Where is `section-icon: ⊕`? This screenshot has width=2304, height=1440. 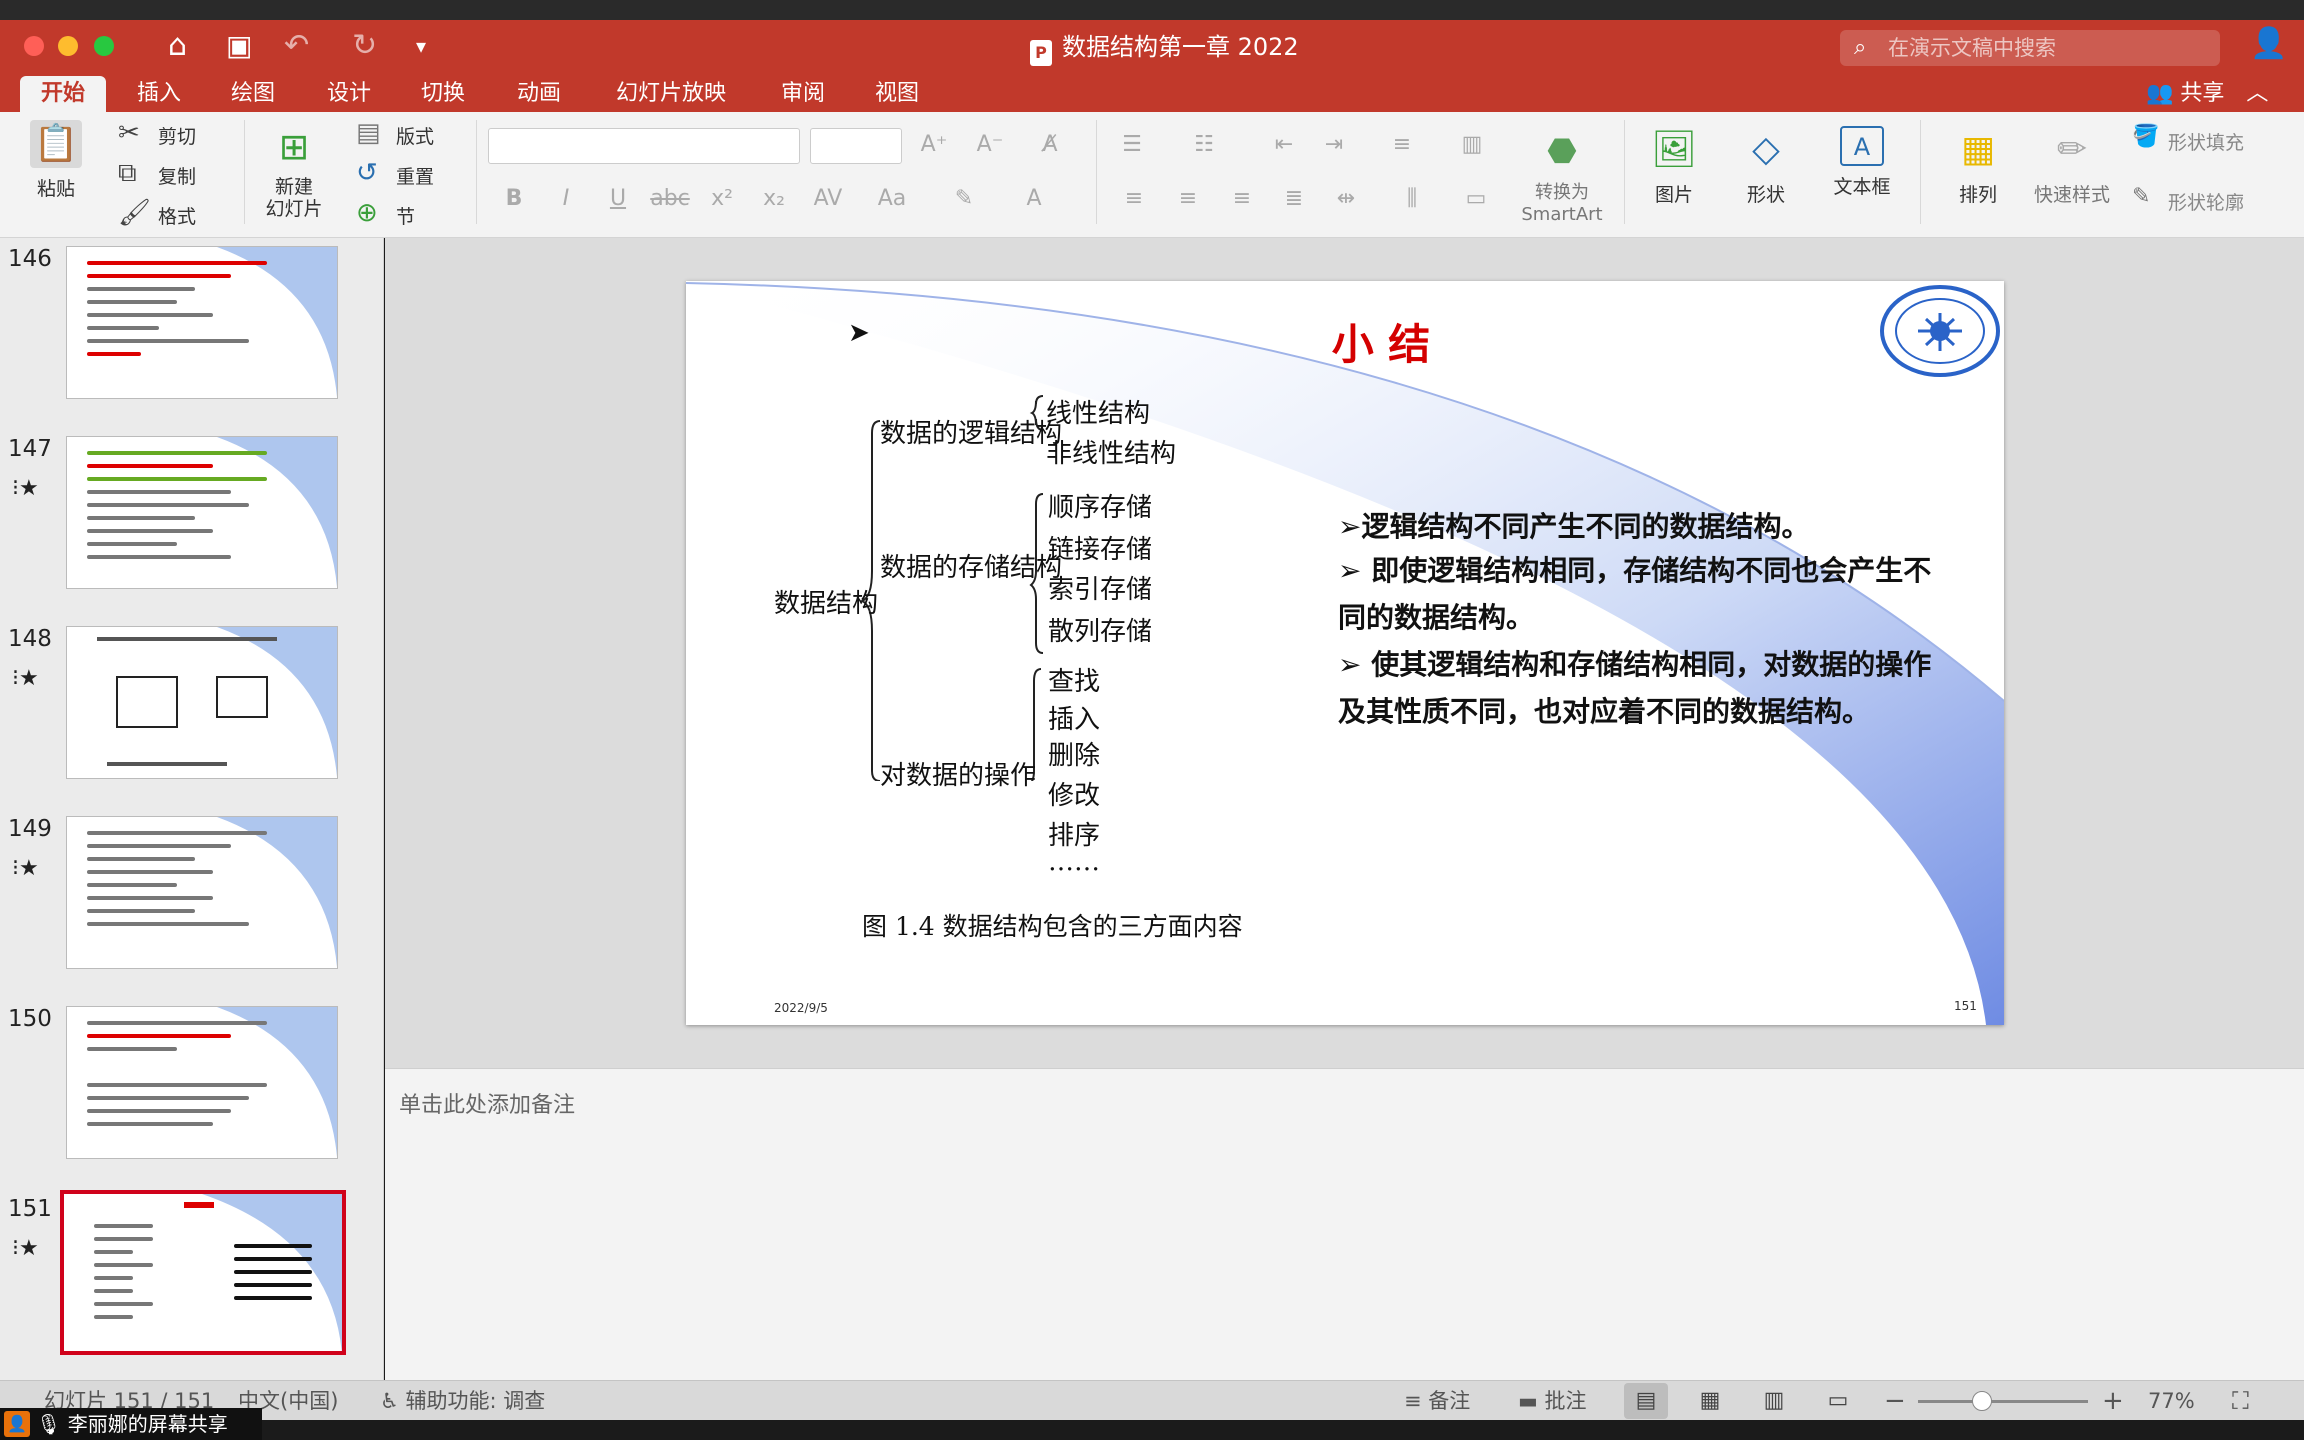 section-icon: ⊕ is located at coordinates (367, 213).